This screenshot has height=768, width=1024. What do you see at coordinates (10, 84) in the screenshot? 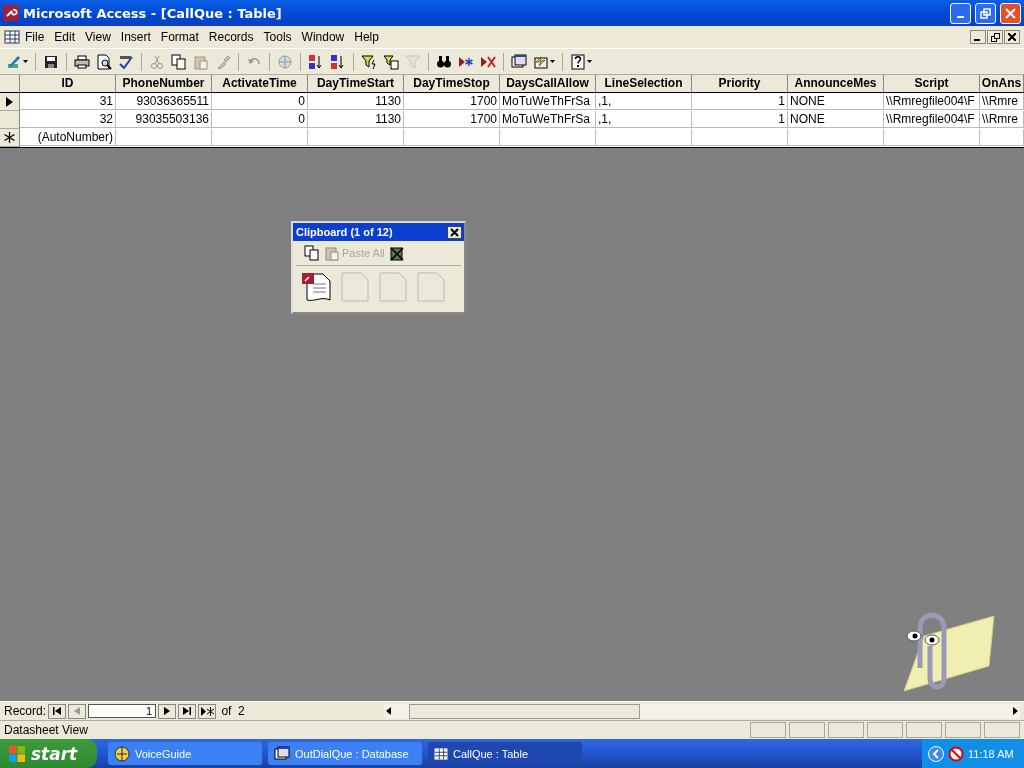
I see `select-all-corner` at bounding box center [10, 84].